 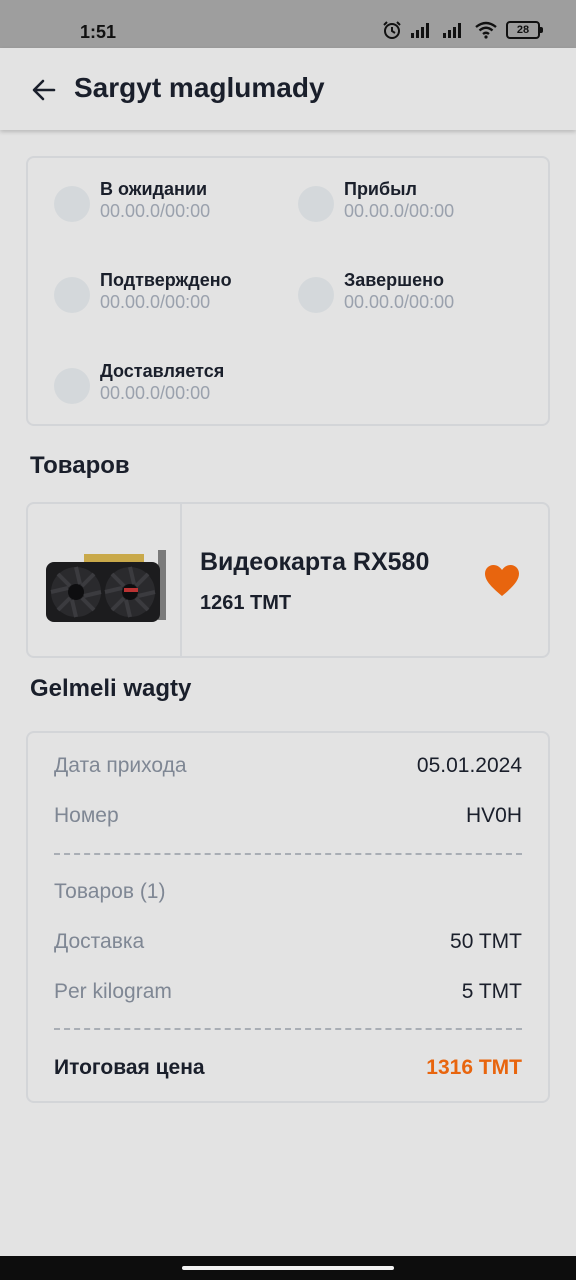 I want to click on arrow-left-icon, so click(x=44, y=90).